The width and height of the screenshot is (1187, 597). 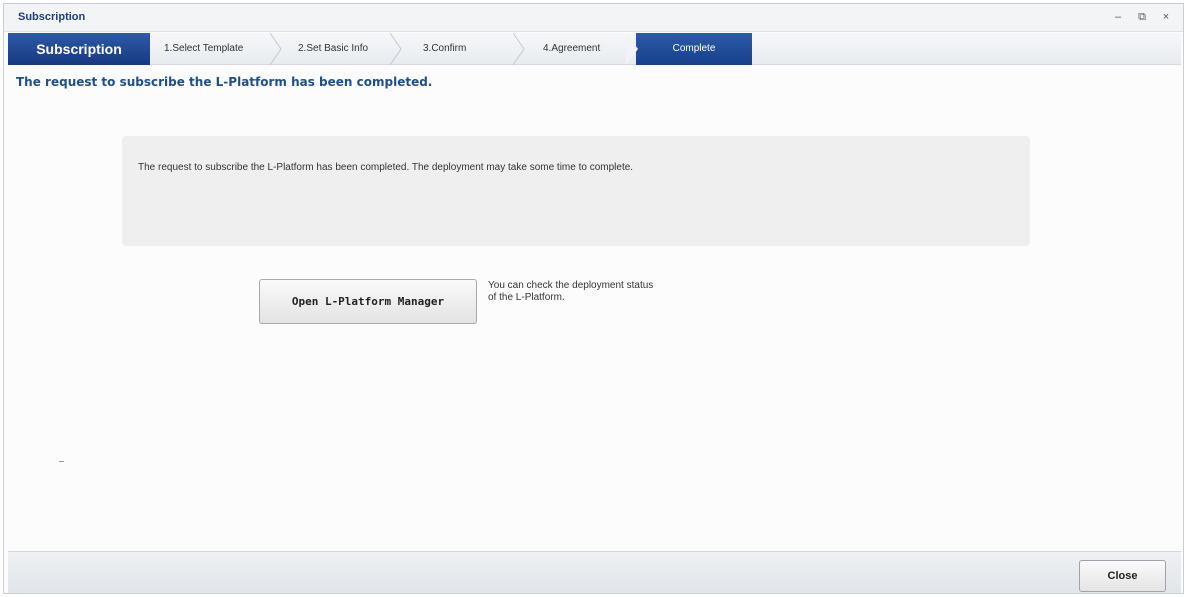 I want to click on footer-bar: Close, so click(x=594, y=572).